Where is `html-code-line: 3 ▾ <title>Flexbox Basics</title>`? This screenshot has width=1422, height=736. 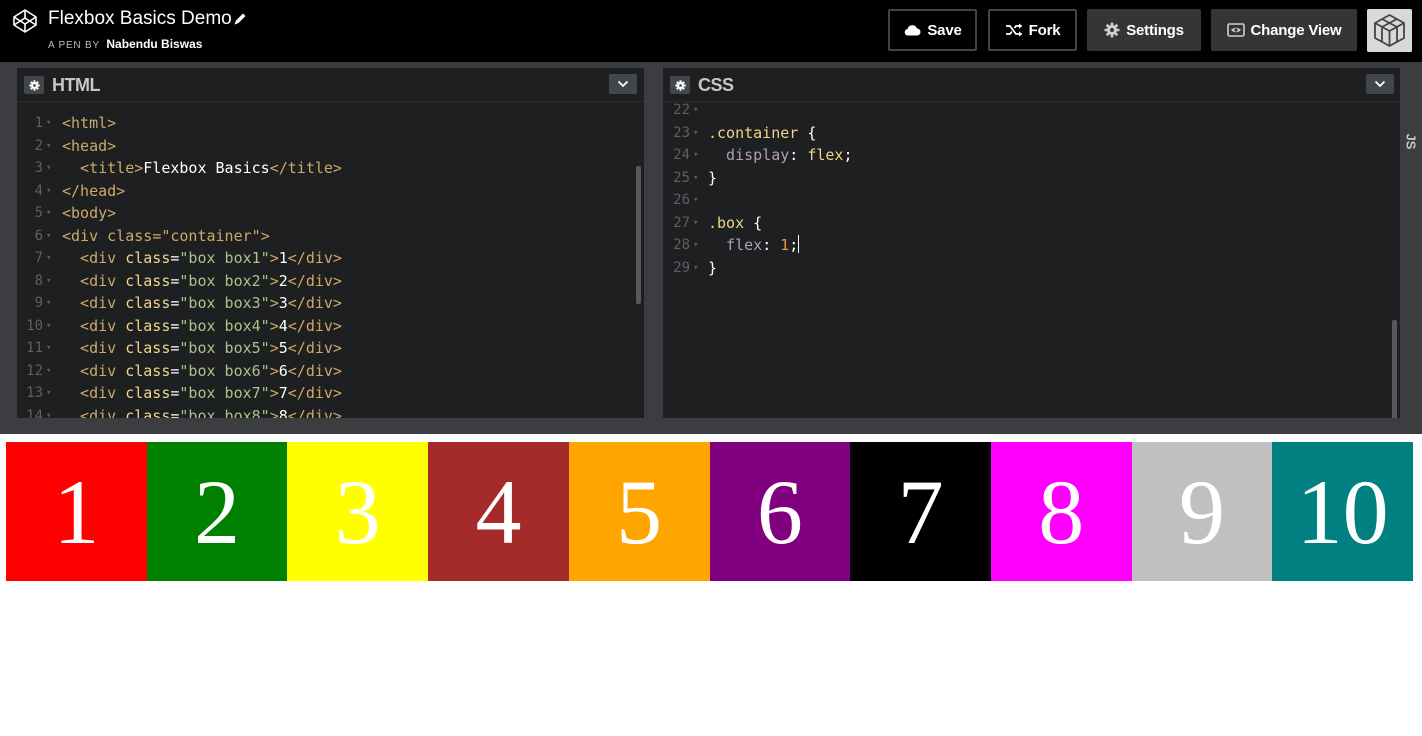 html-code-line: 3 ▾ <title>Flexbox Basics</title> is located at coordinates (330, 168).